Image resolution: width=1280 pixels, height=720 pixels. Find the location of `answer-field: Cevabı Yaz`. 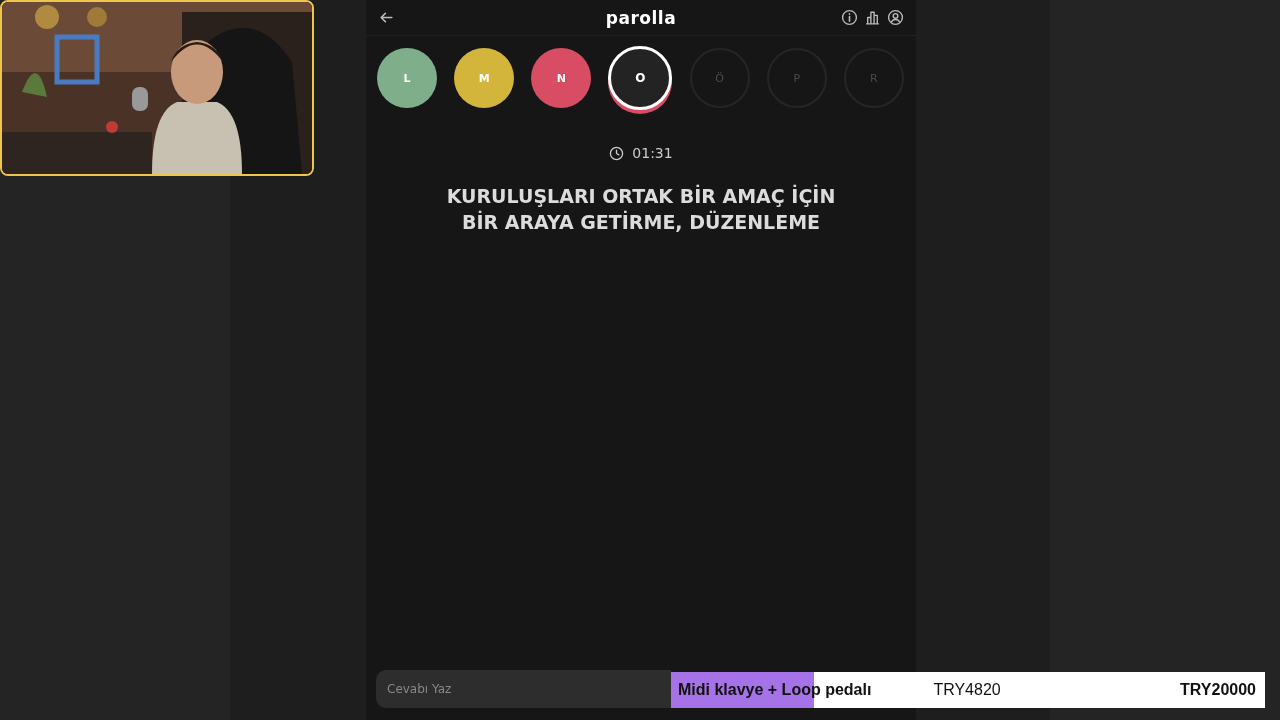

answer-field: Cevabı Yaz is located at coordinates (523, 689).